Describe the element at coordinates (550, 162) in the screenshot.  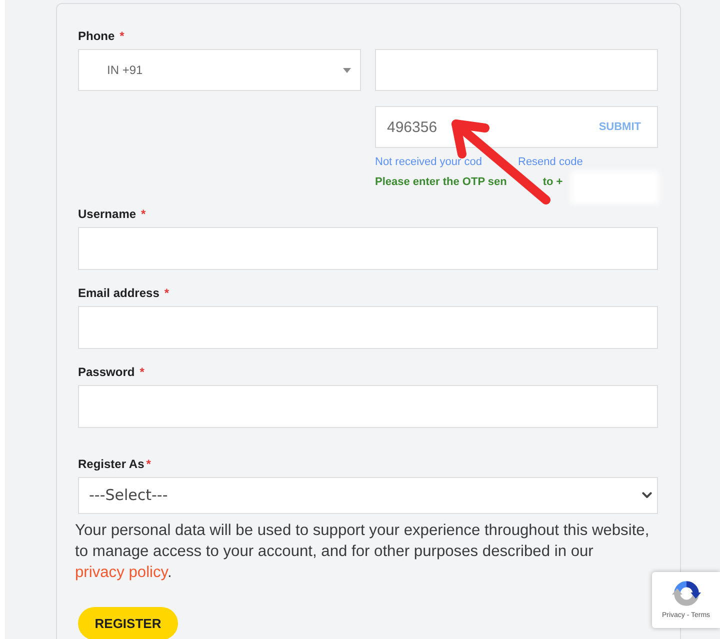
I see `resend-code-link: Resend code` at that location.